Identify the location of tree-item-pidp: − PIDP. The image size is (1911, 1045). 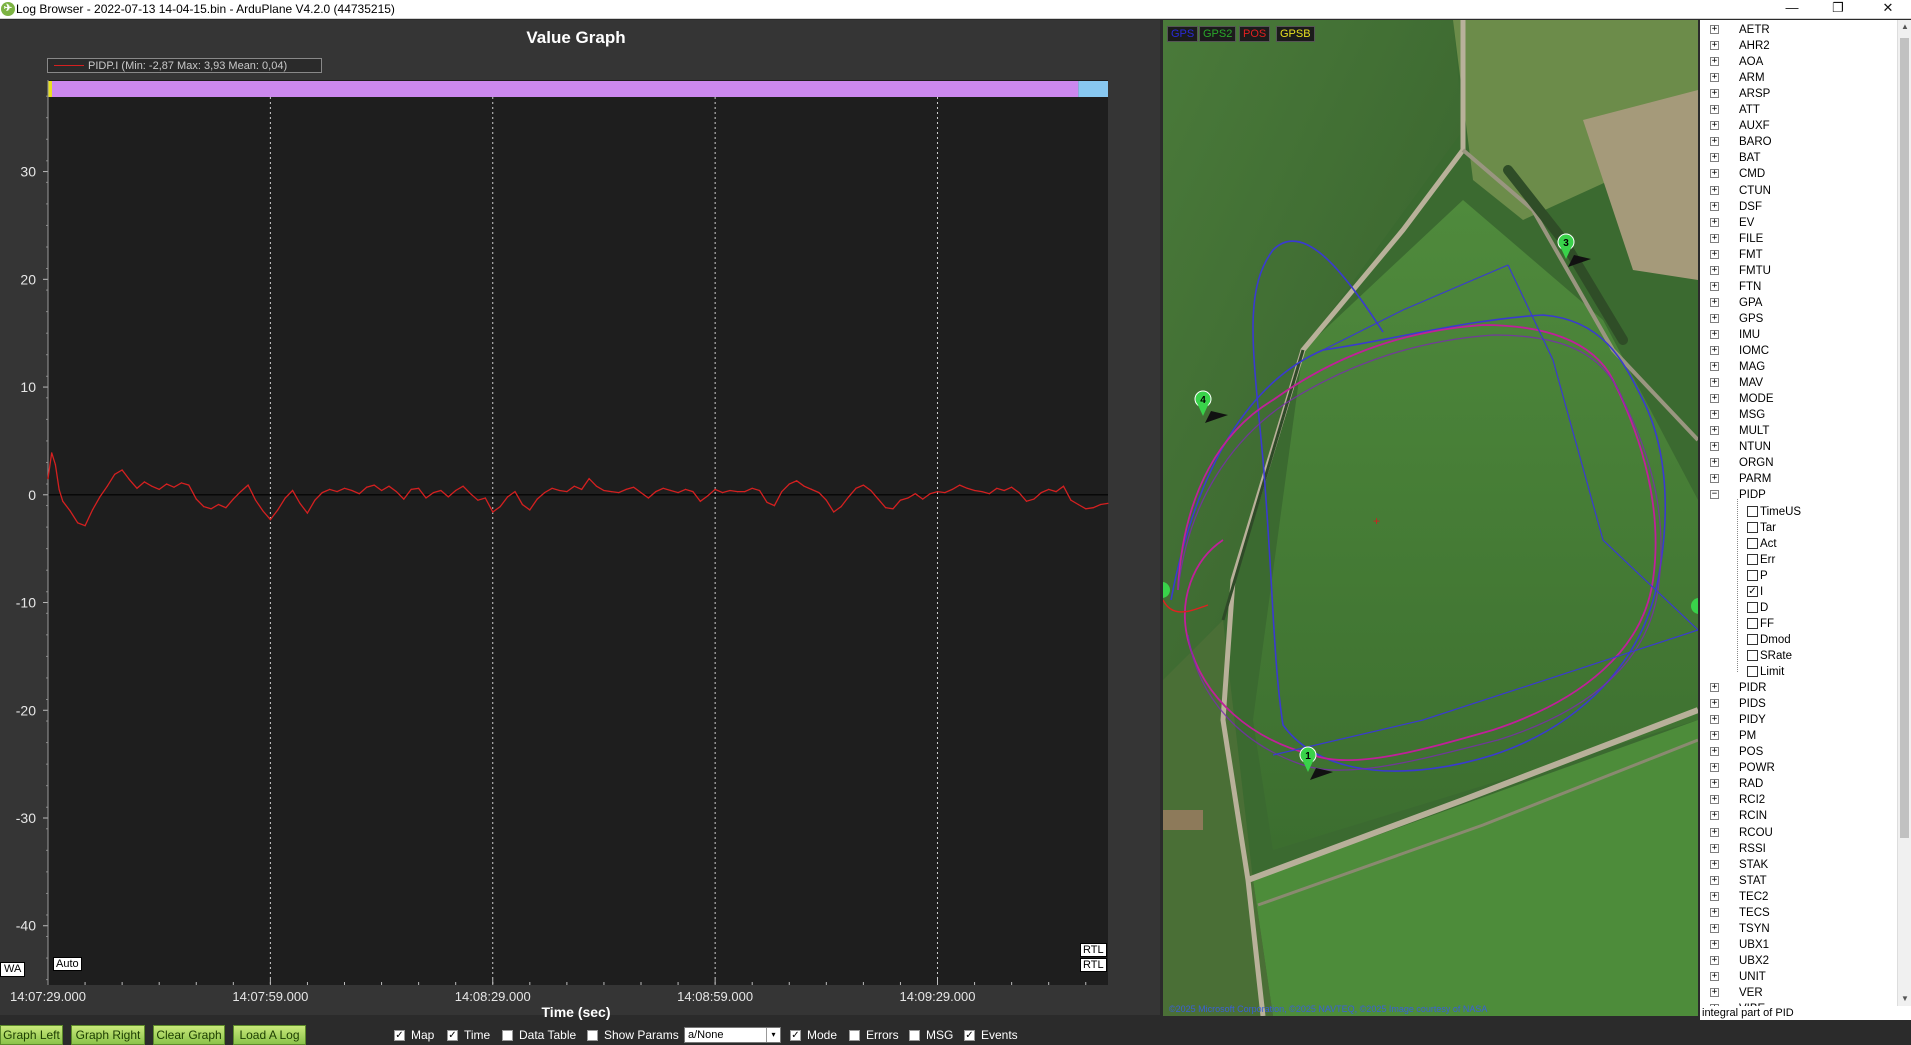
(1798, 495).